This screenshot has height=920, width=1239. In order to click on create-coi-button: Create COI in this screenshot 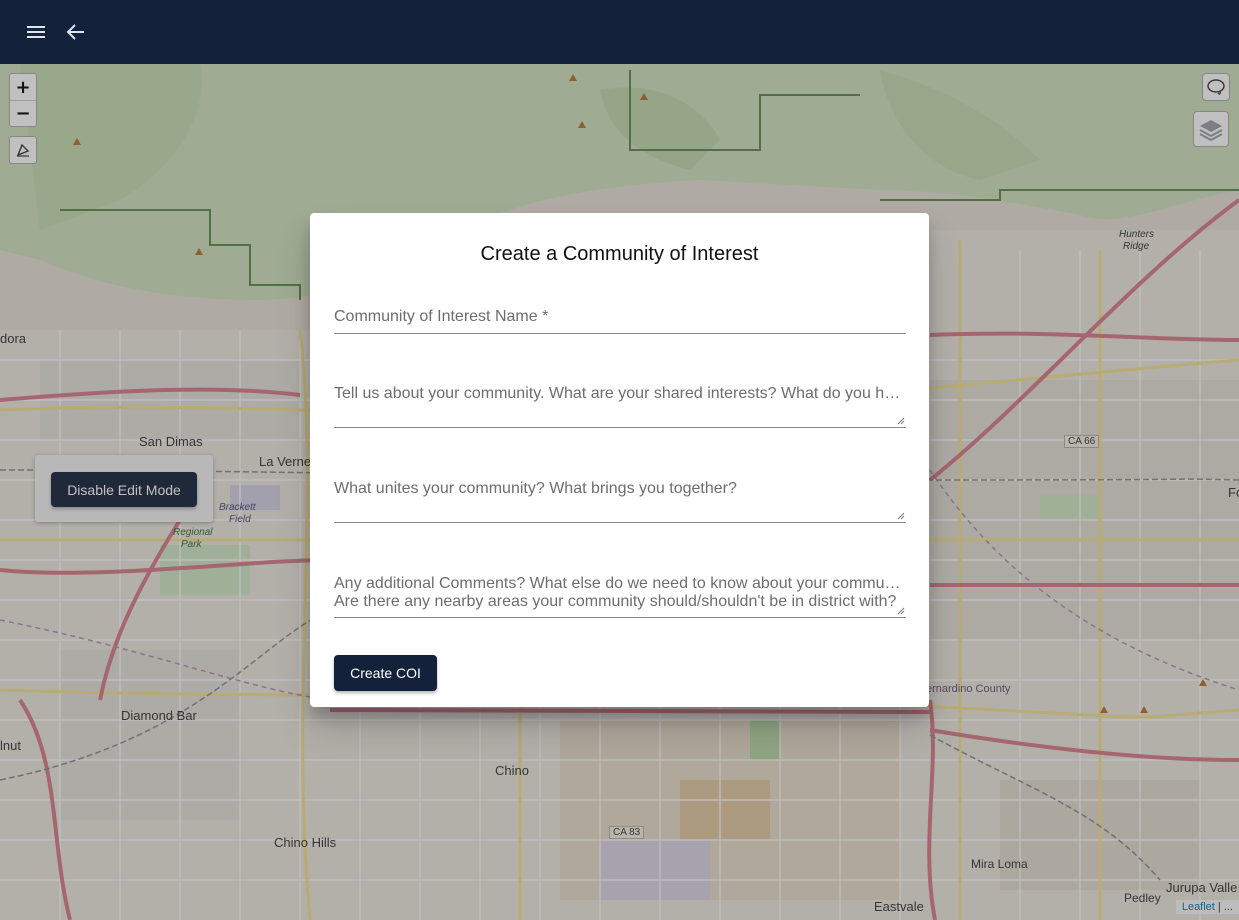, I will do `click(385, 673)`.